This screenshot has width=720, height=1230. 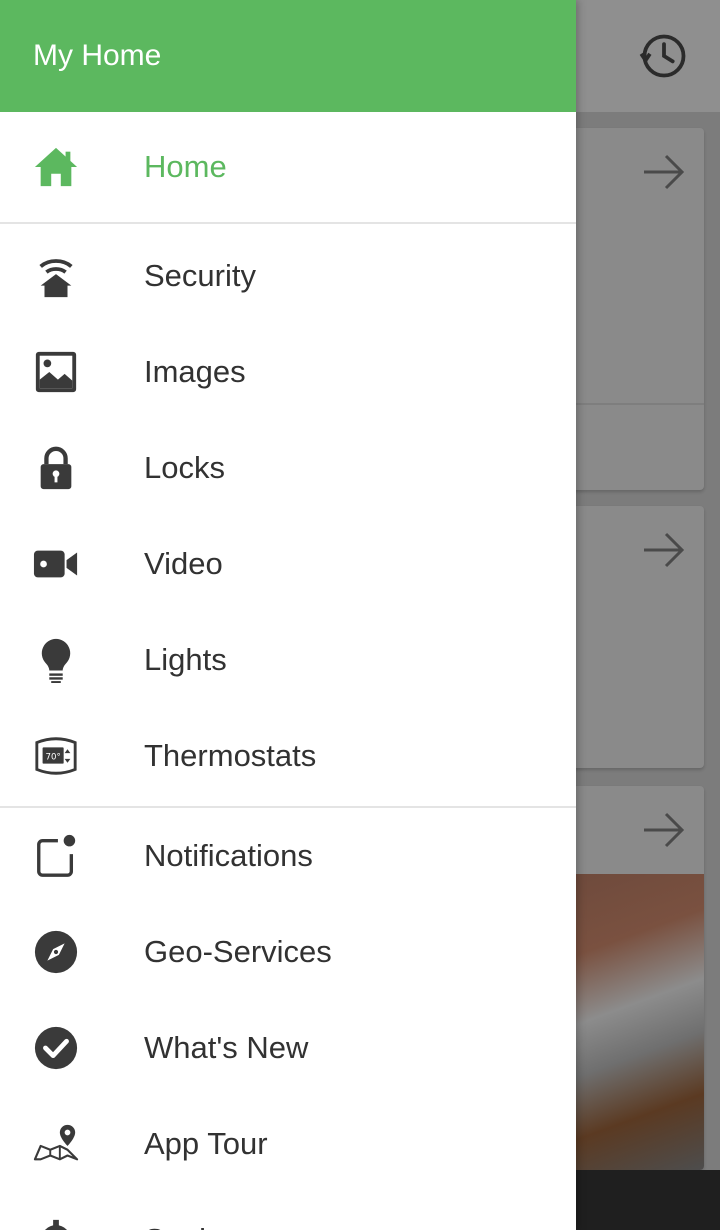 What do you see at coordinates (288, 468) in the screenshot?
I see `menu-item-locks: Locks` at bounding box center [288, 468].